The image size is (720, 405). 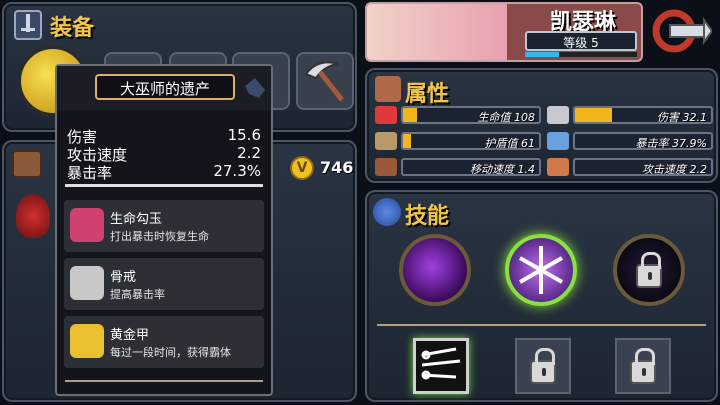 I want to click on skill-orb-frost, so click(x=541, y=270).